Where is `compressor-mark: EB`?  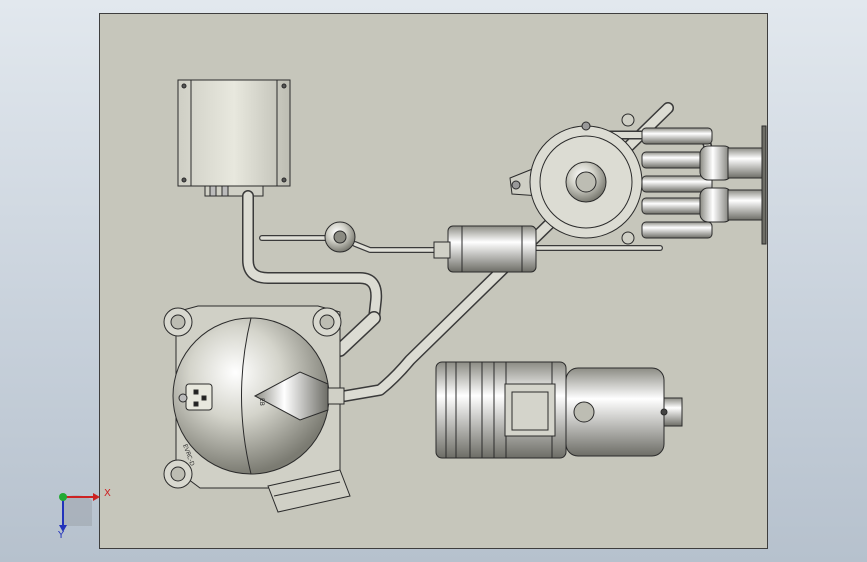
compressor-mark: EB is located at coordinates (261, 402).